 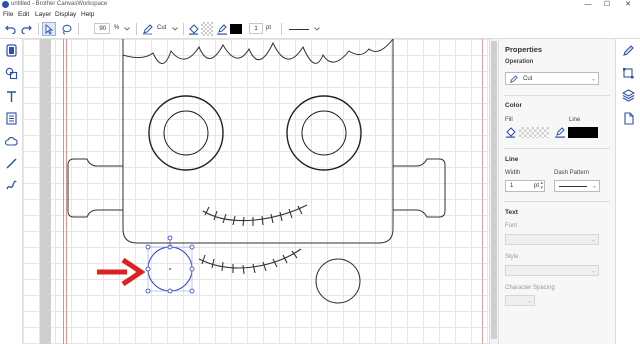 What do you see at coordinates (552, 78) in the screenshot?
I see `operation-dropdown: Cut ⌄` at bounding box center [552, 78].